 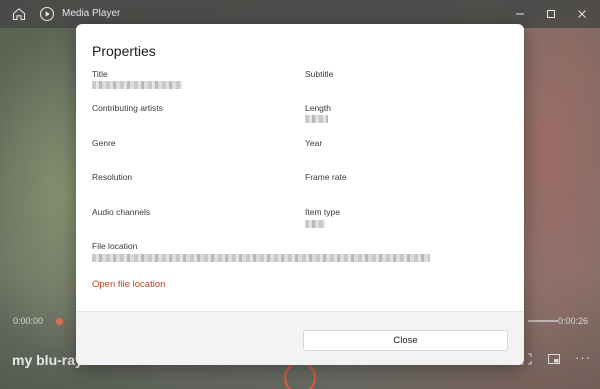 I want to click on close-icon, so click(x=582, y=14).